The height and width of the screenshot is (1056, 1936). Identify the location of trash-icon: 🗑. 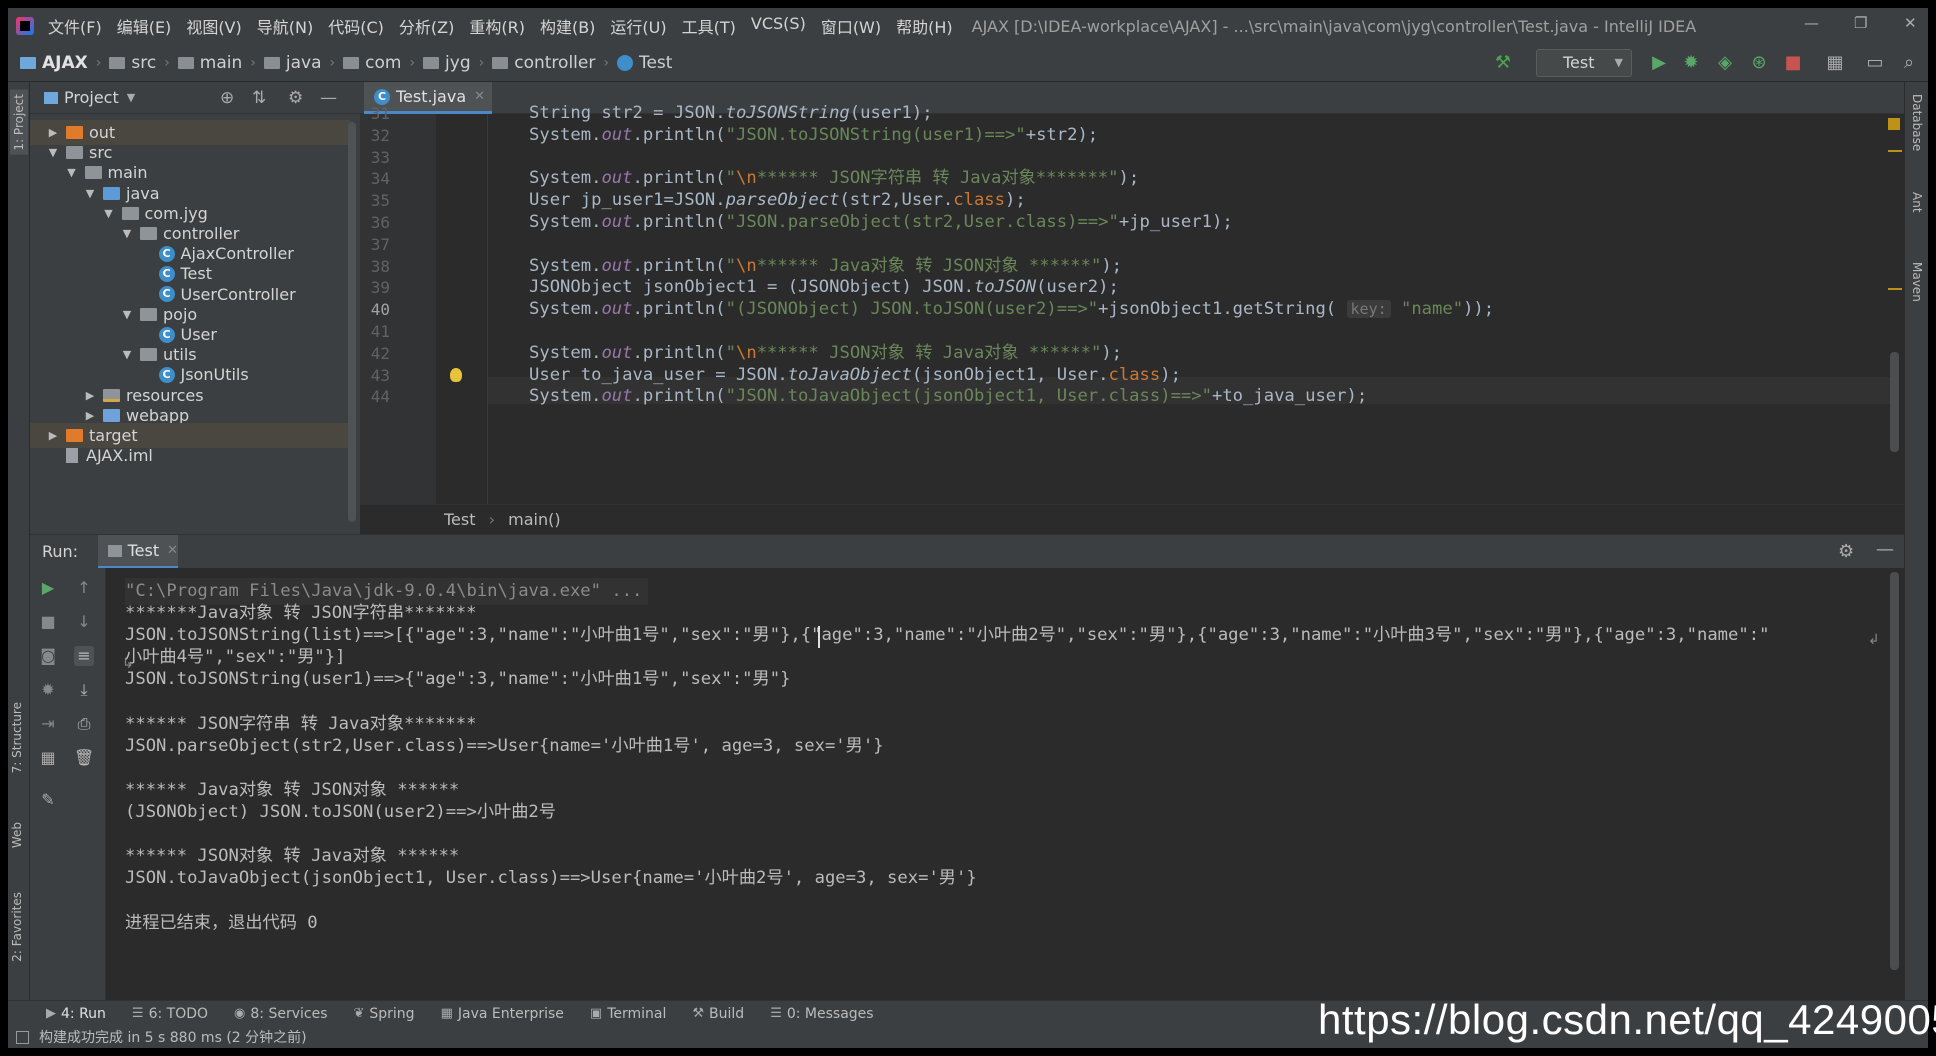
(84, 758).